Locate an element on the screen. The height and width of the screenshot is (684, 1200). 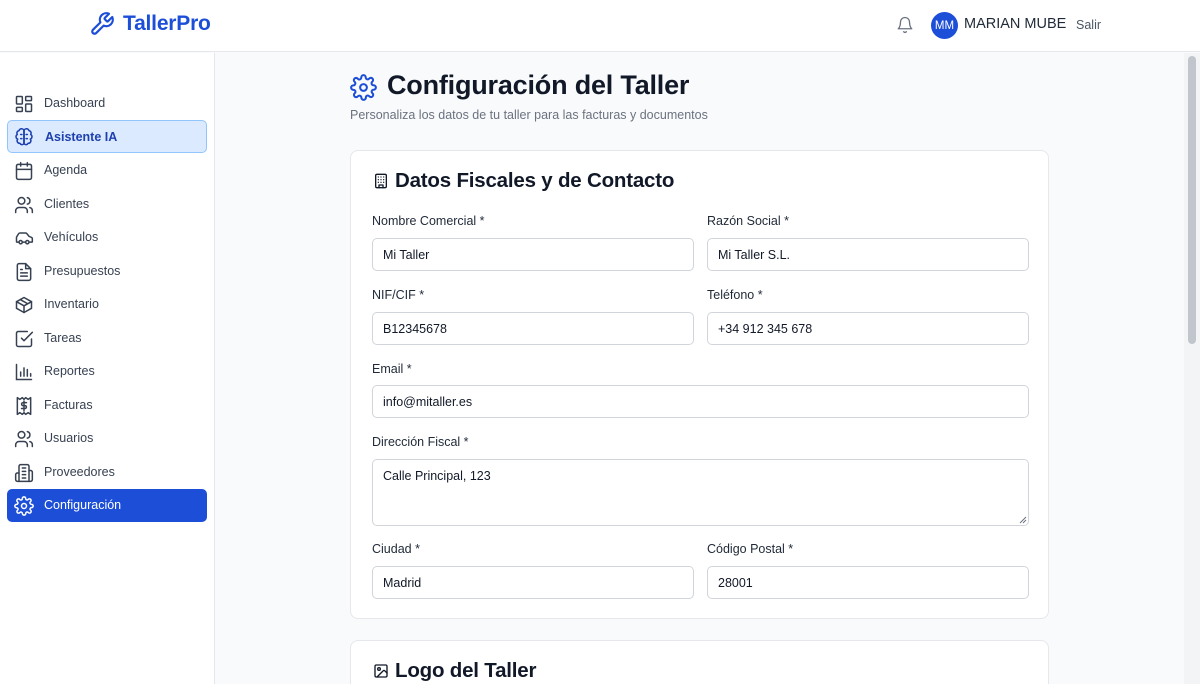
avatar: MM is located at coordinates (944, 25).